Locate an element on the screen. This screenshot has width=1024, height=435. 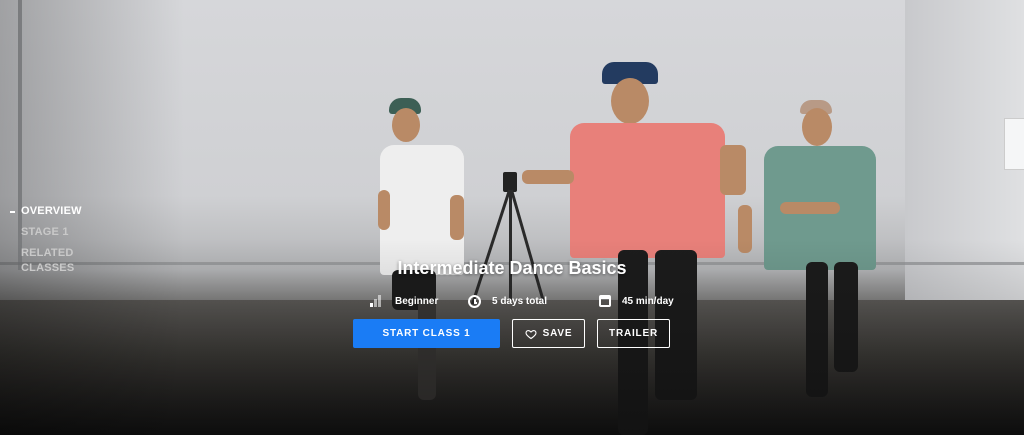
section-nav-label: STAGE 1 is located at coordinates (45, 232).